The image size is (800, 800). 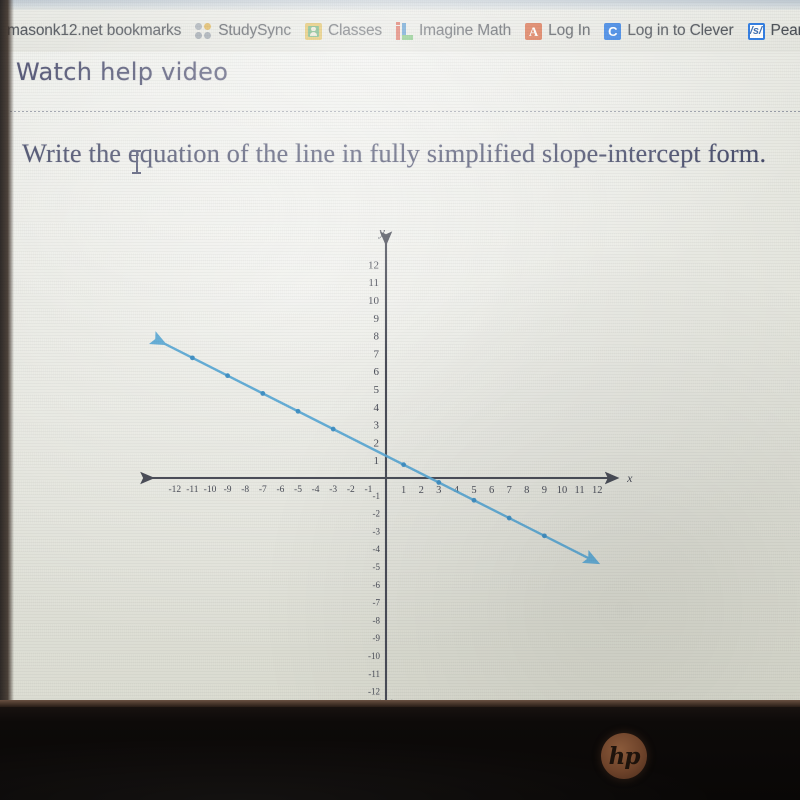 I want to click on y-tick-label: 11, so click(x=373, y=283).